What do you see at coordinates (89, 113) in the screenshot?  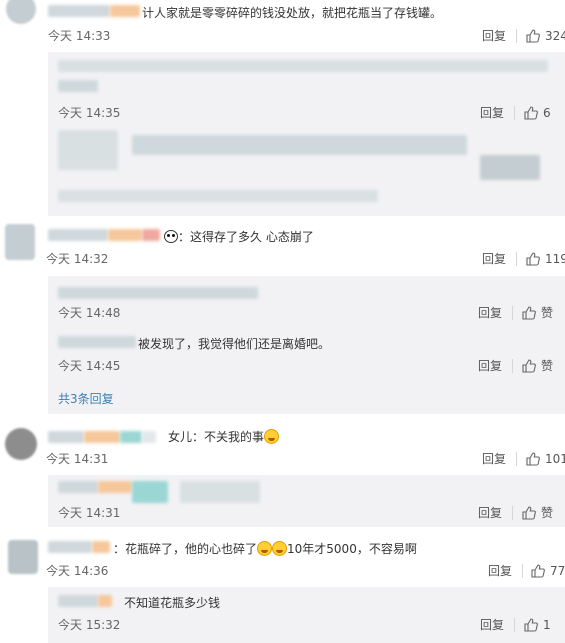 I see `reply-time: 今天 14:35` at bounding box center [89, 113].